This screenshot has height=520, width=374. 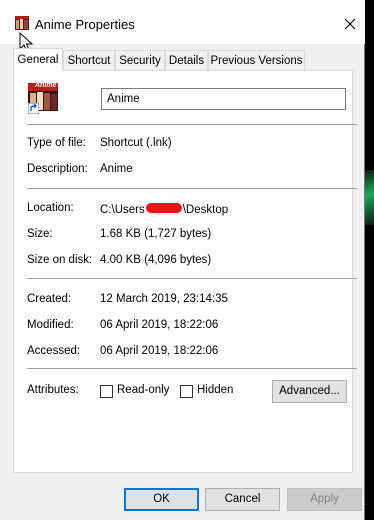 I want to click on hidden-checkbox, so click(x=186, y=391).